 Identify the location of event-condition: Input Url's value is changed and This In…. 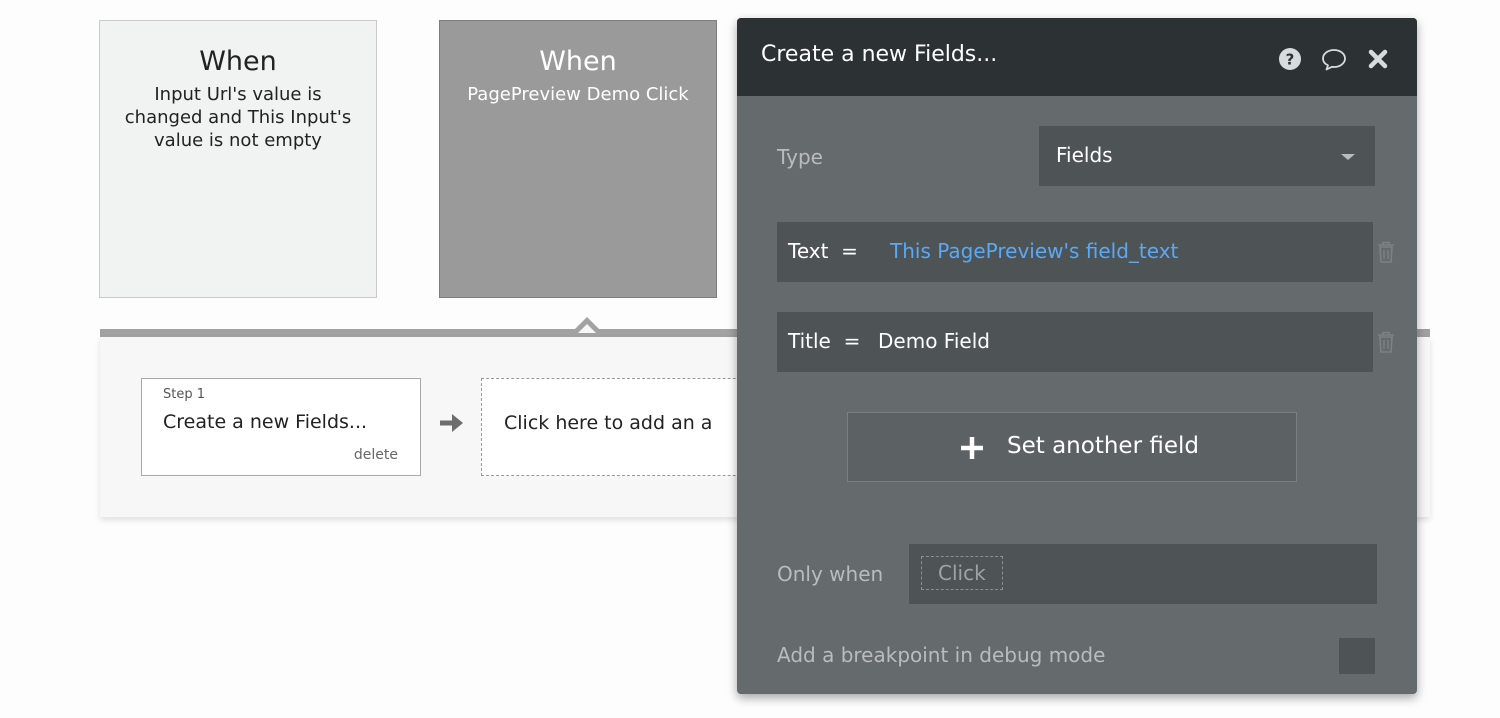
(238, 117).